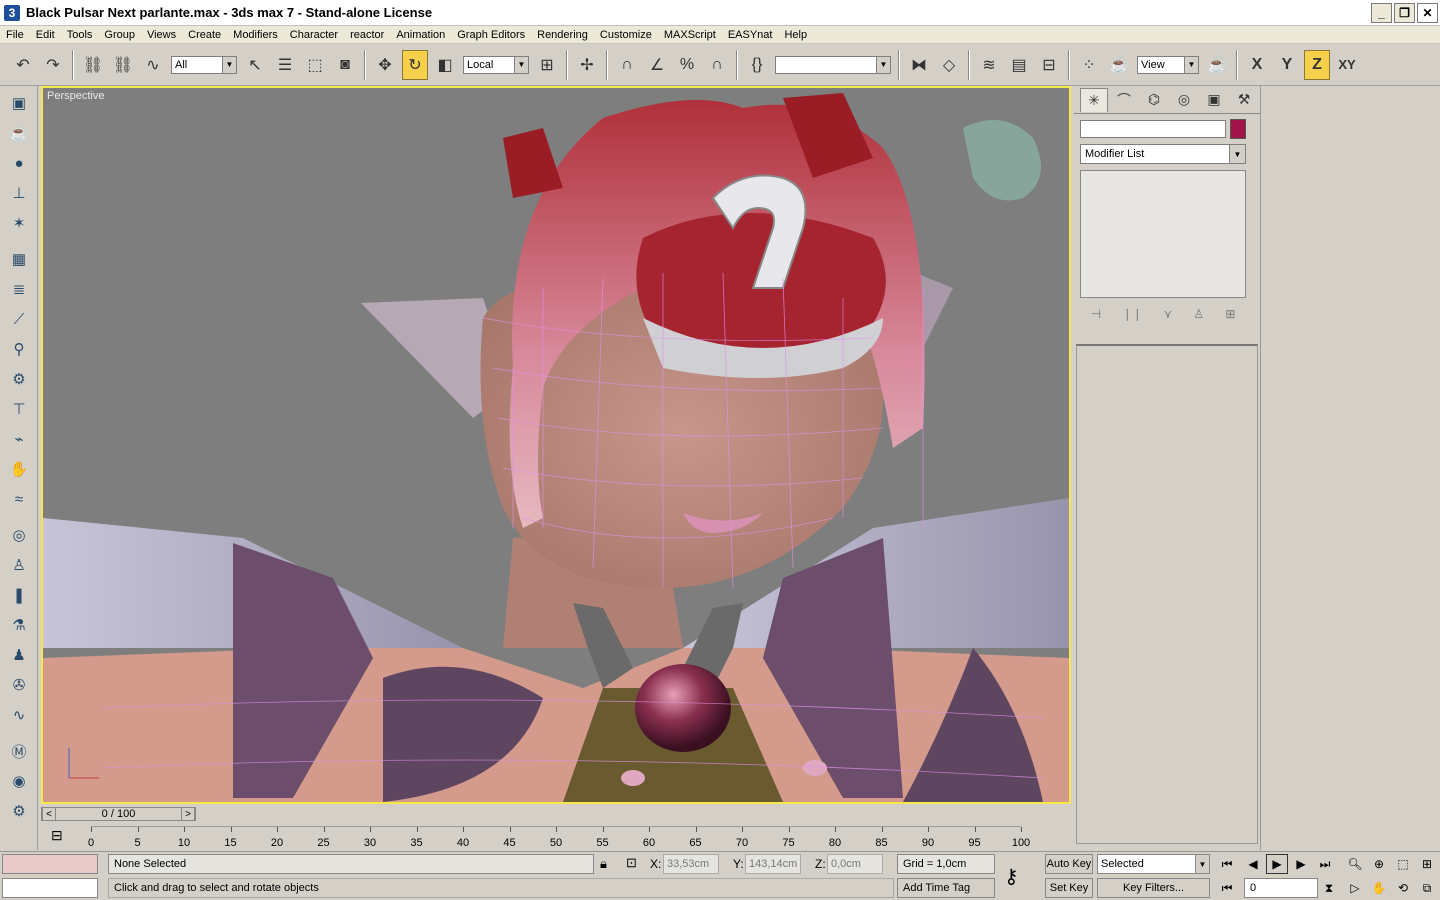  I want to click on viewport-label: Perspective, so click(75, 96).